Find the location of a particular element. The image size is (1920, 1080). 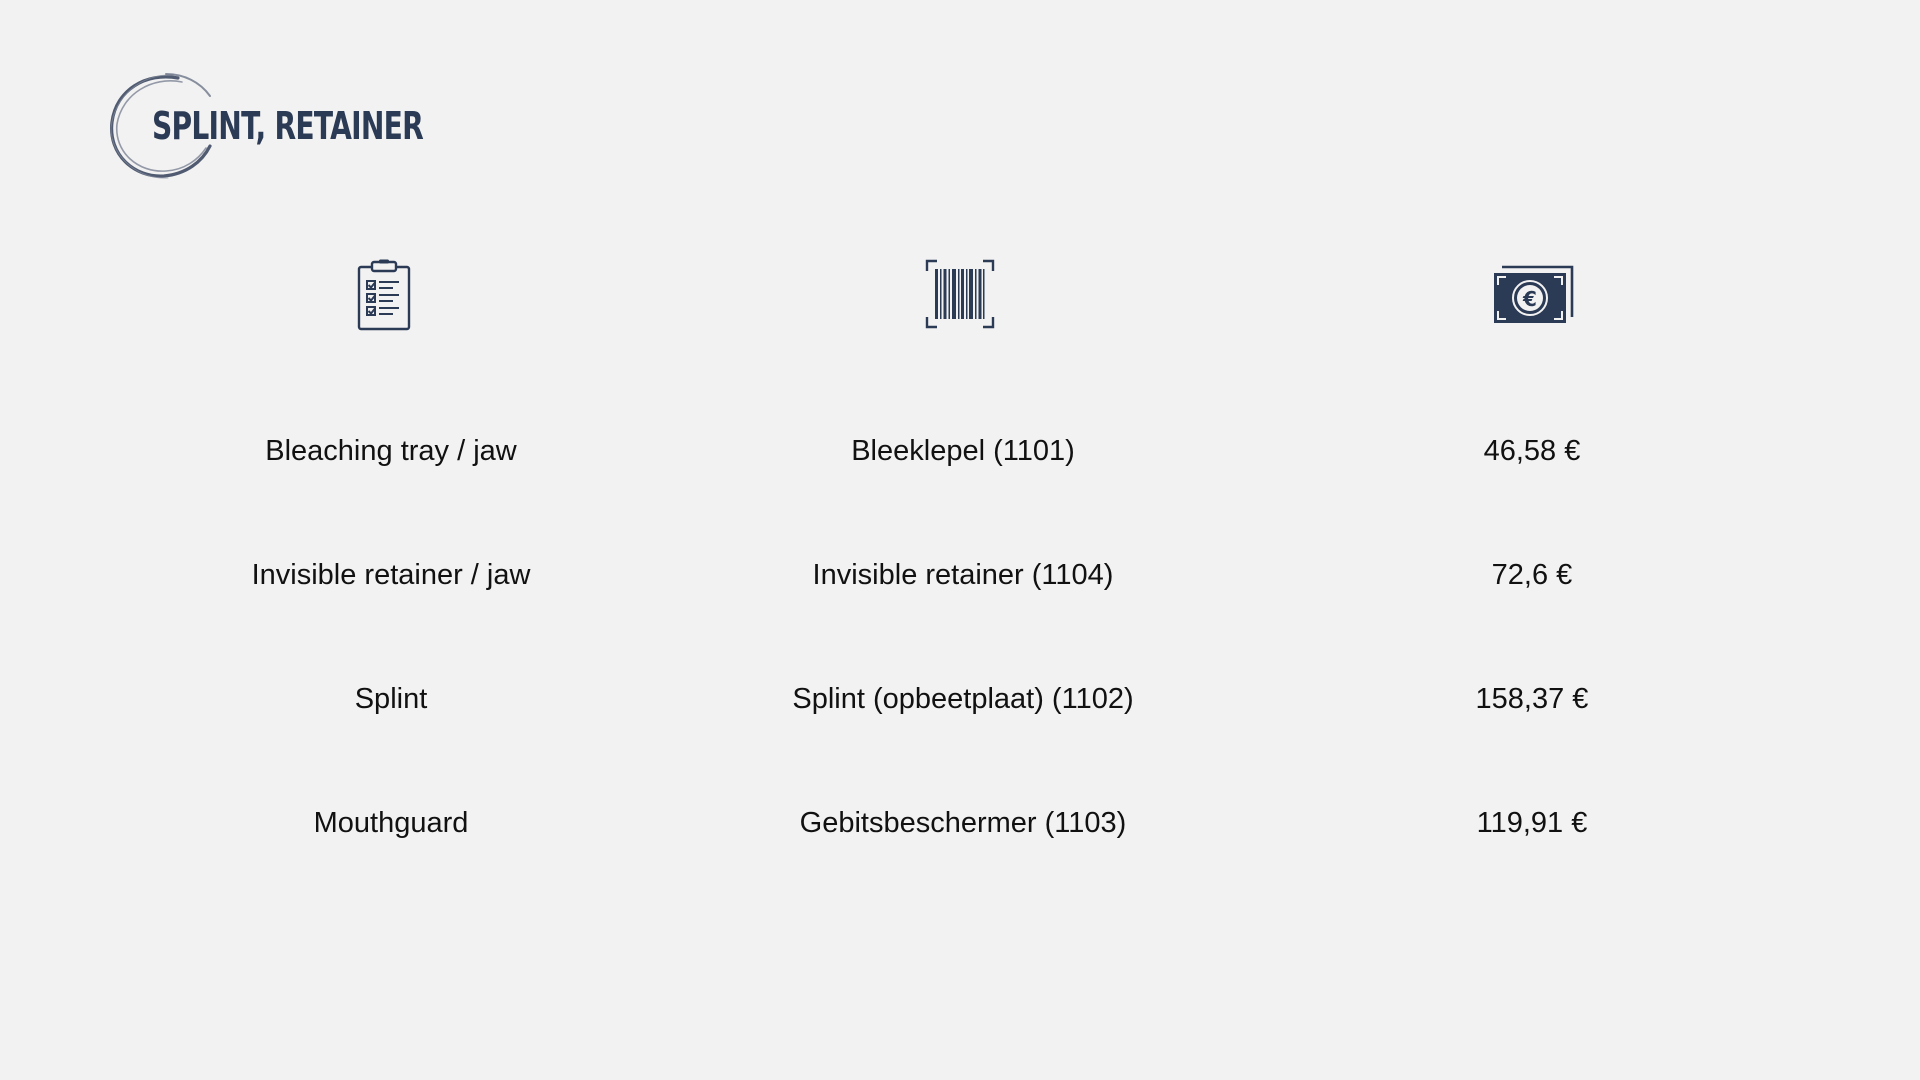

item-code: Gebitsbeschermer (1103) is located at coordinates (963, 823).